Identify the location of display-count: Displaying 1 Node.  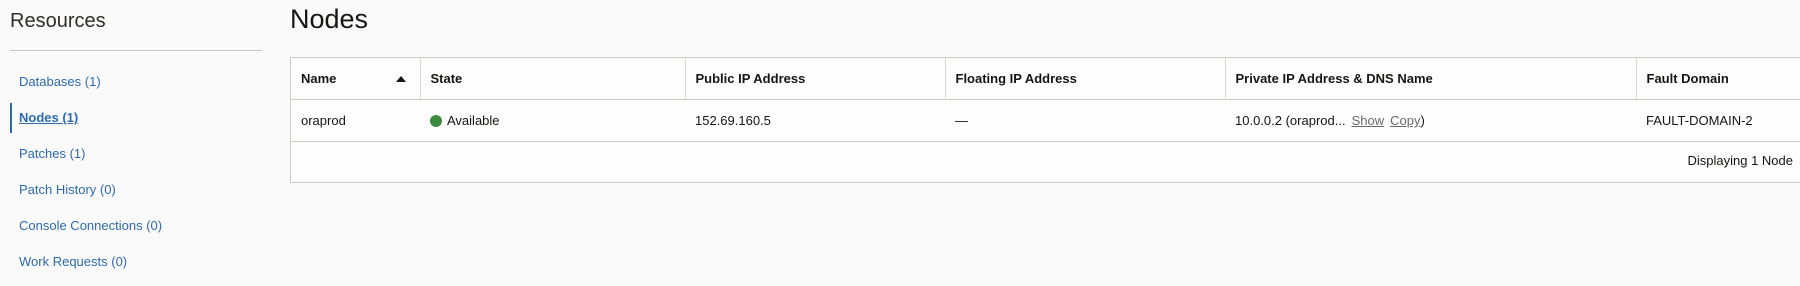
(1740, 160).